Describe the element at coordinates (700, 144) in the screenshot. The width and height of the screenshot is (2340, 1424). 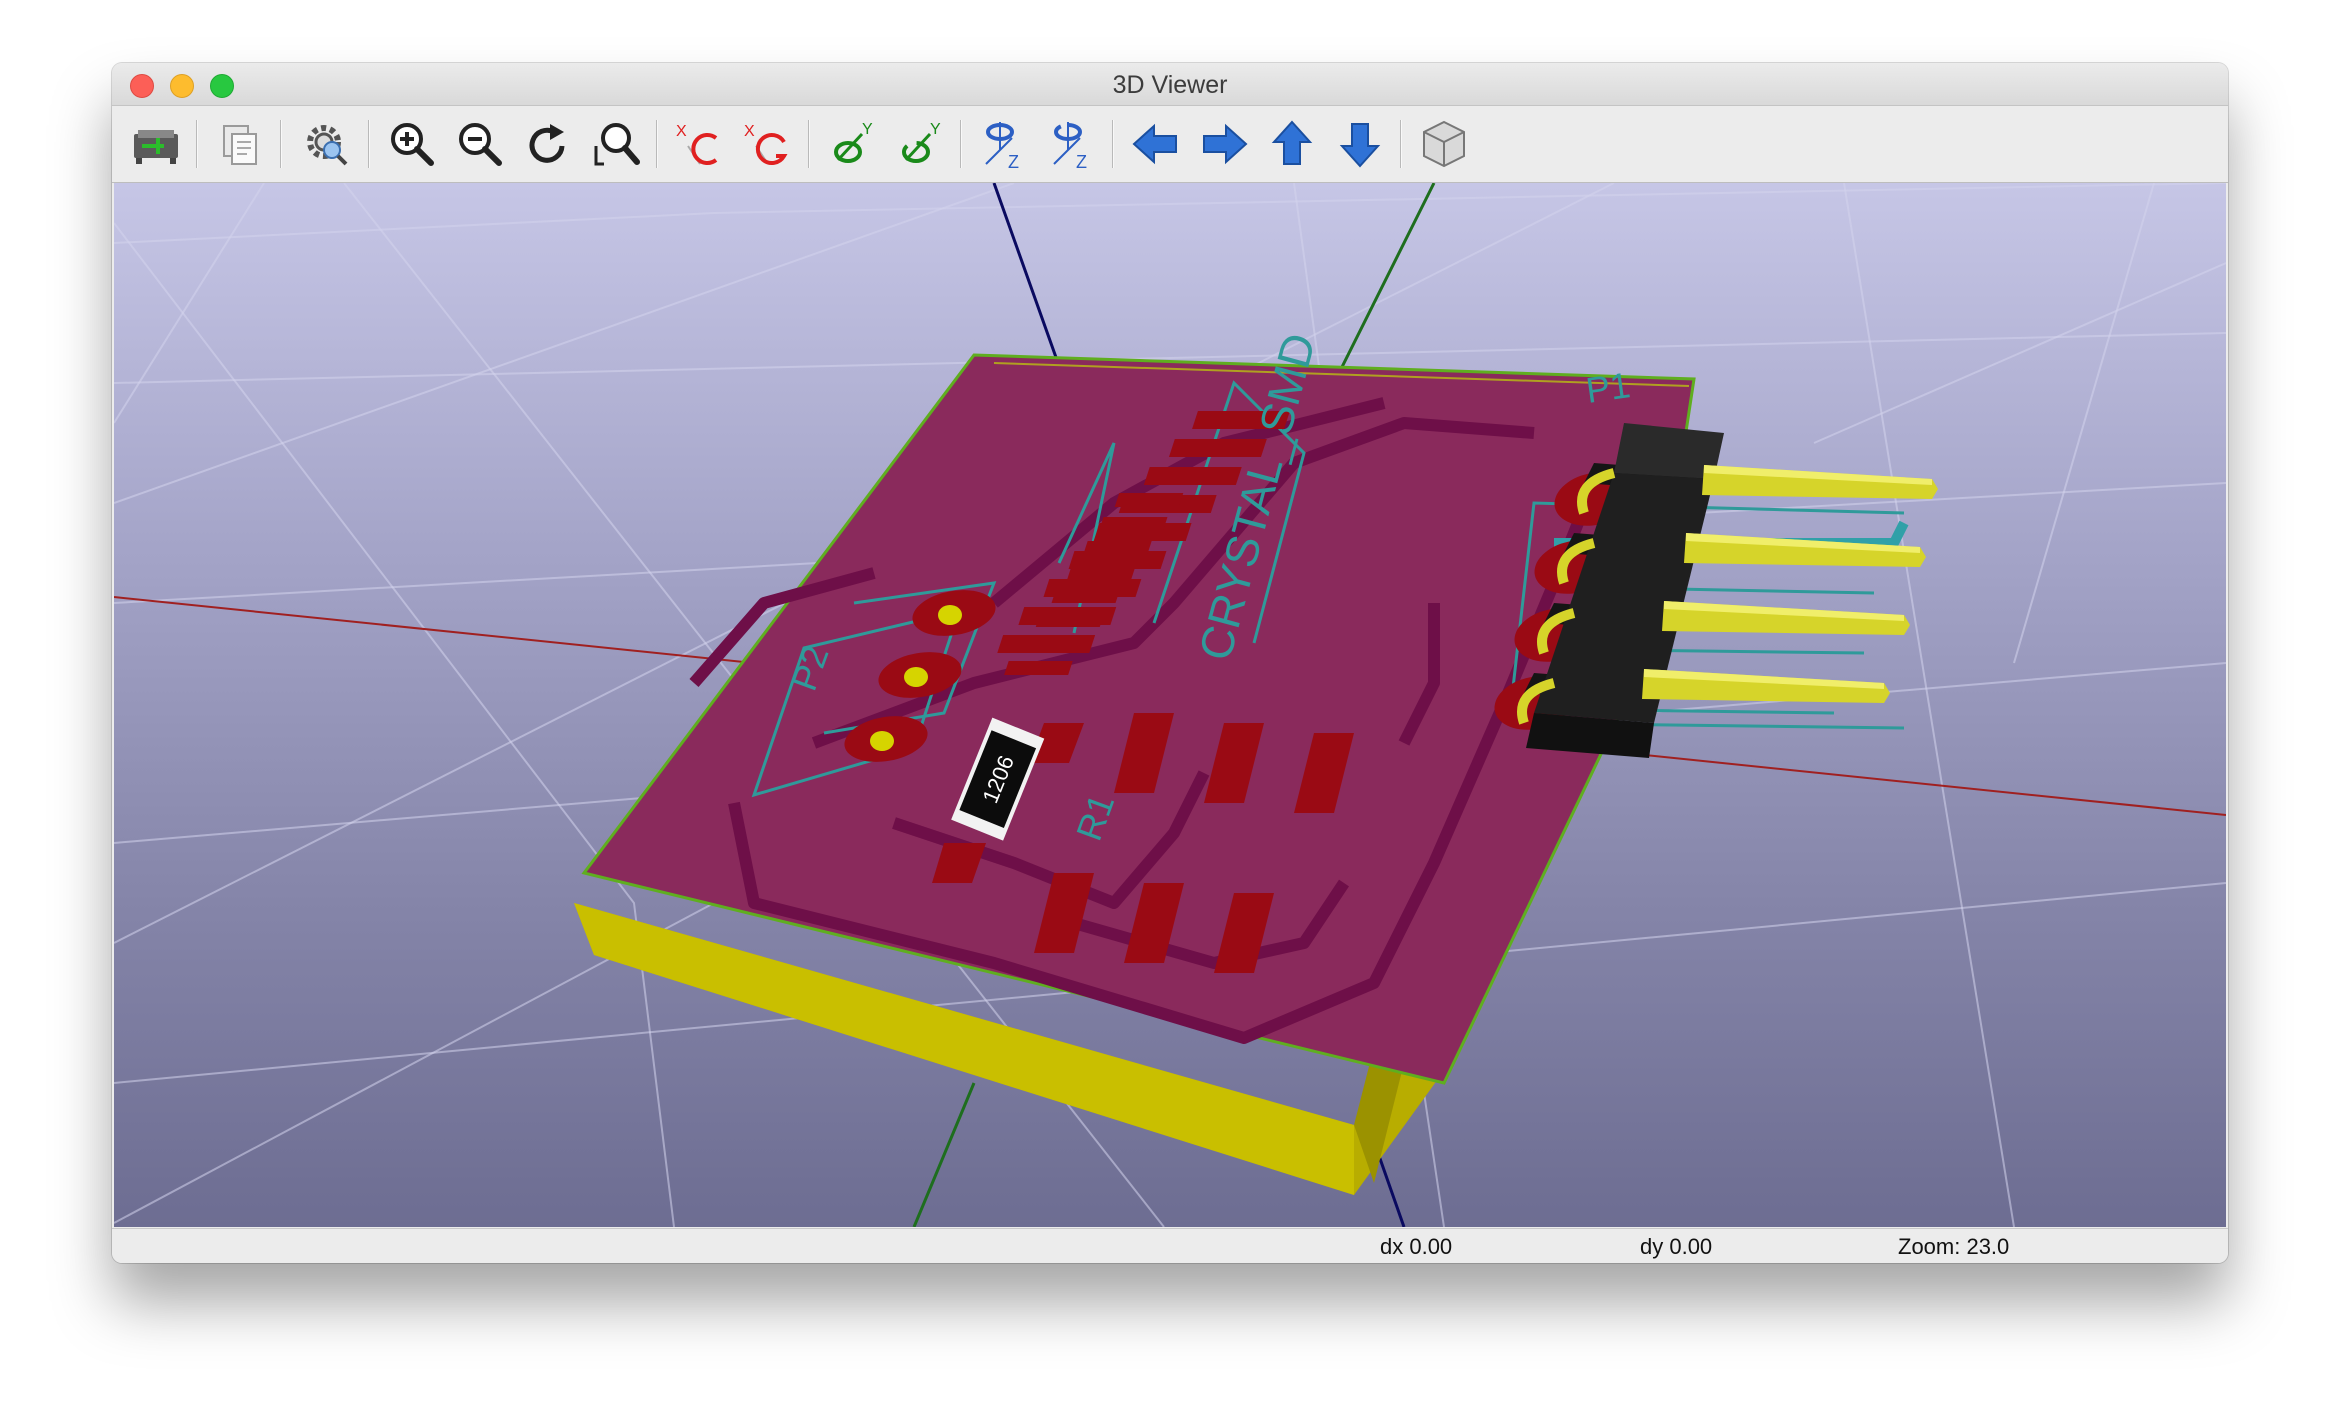
I see `rotate-x-cw-icon: X` at that location.